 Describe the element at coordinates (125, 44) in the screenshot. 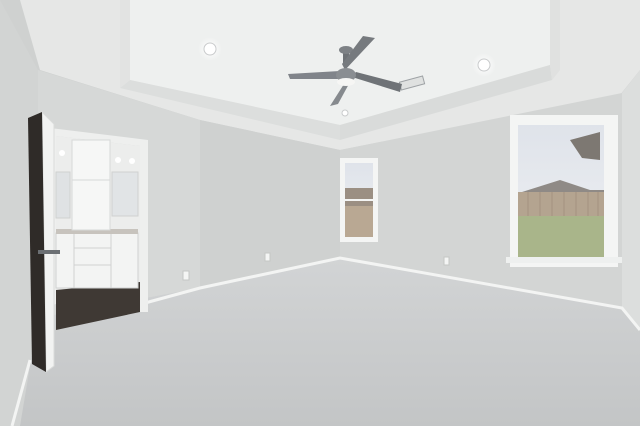

I see `tray-side-left` at that location.